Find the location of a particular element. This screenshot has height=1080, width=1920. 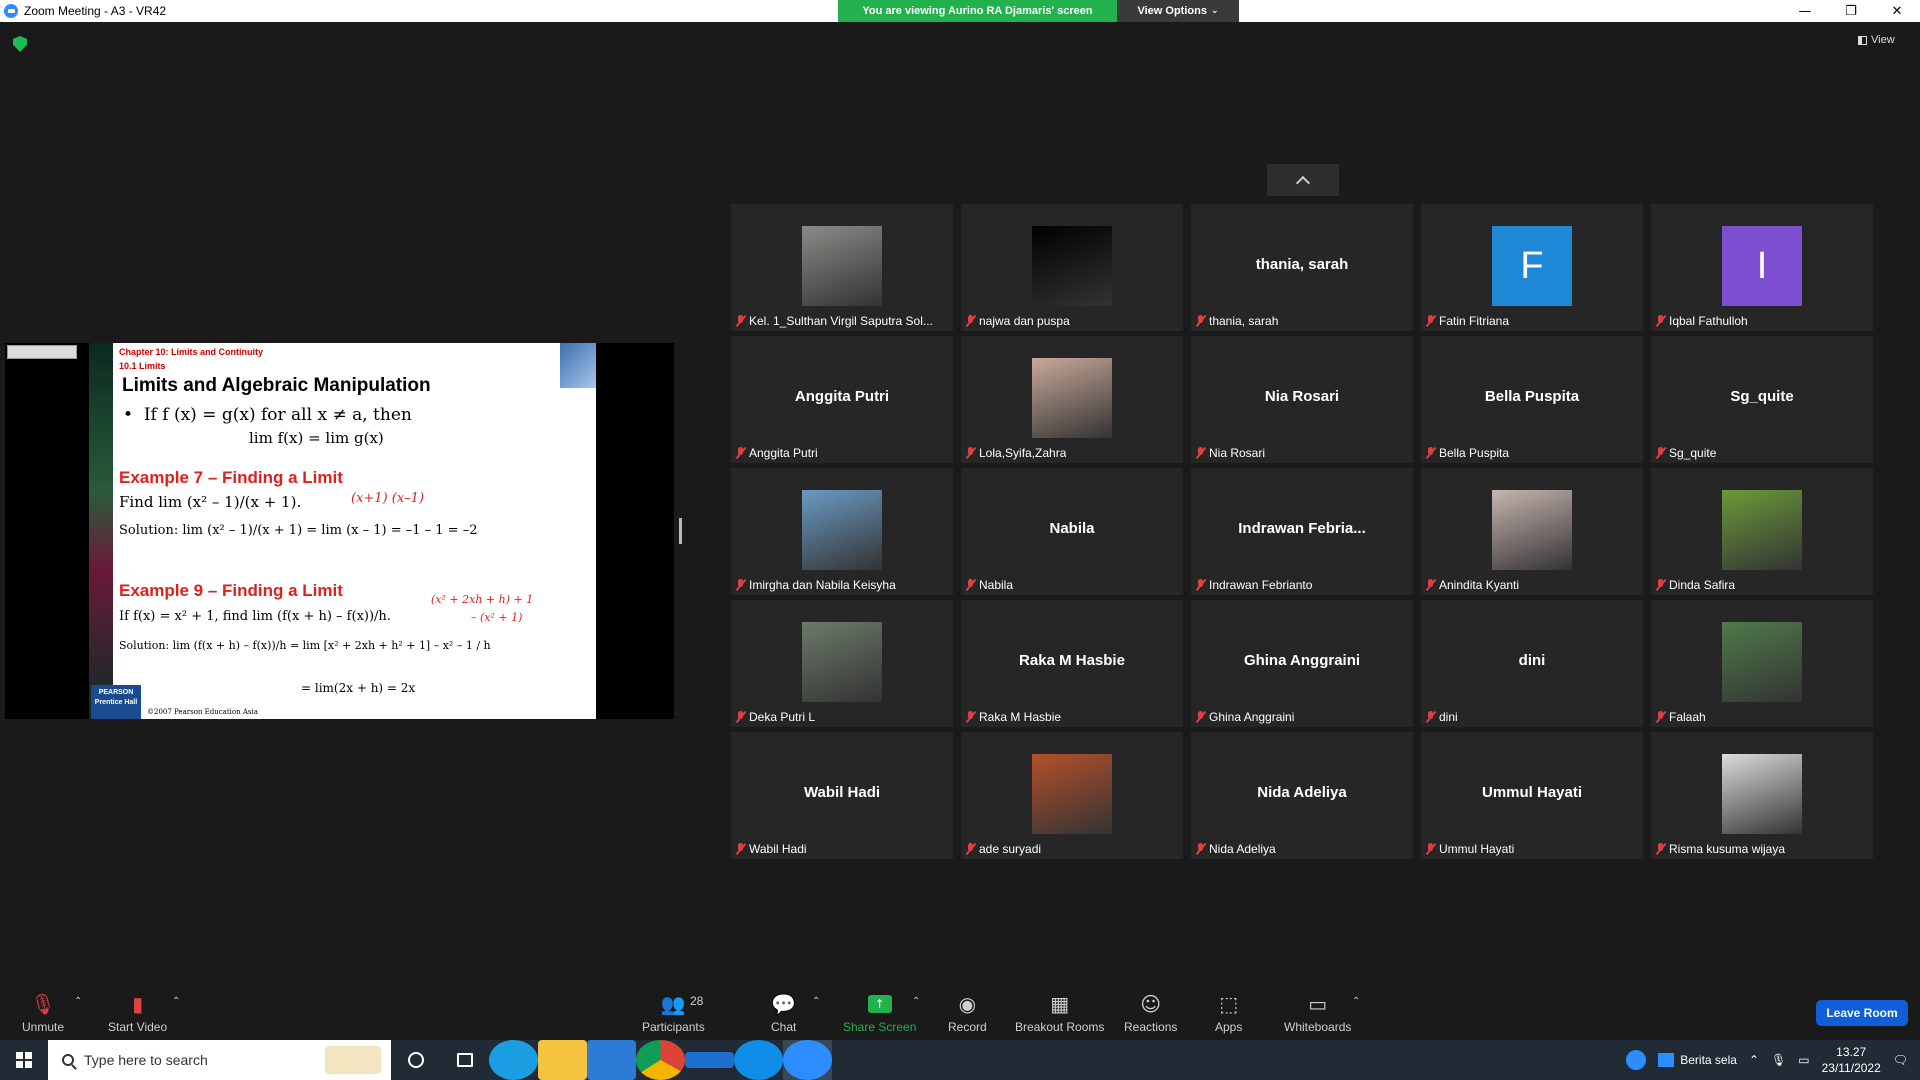

start-video-button: ▮ Start Video is located at coordinates (137, 1013).